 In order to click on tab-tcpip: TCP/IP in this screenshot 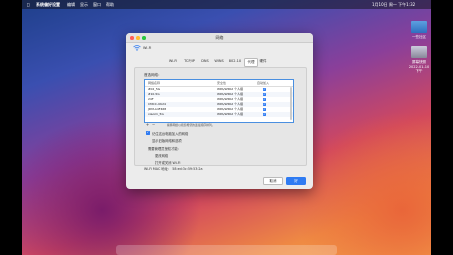, I will do `click(189, 61)`.